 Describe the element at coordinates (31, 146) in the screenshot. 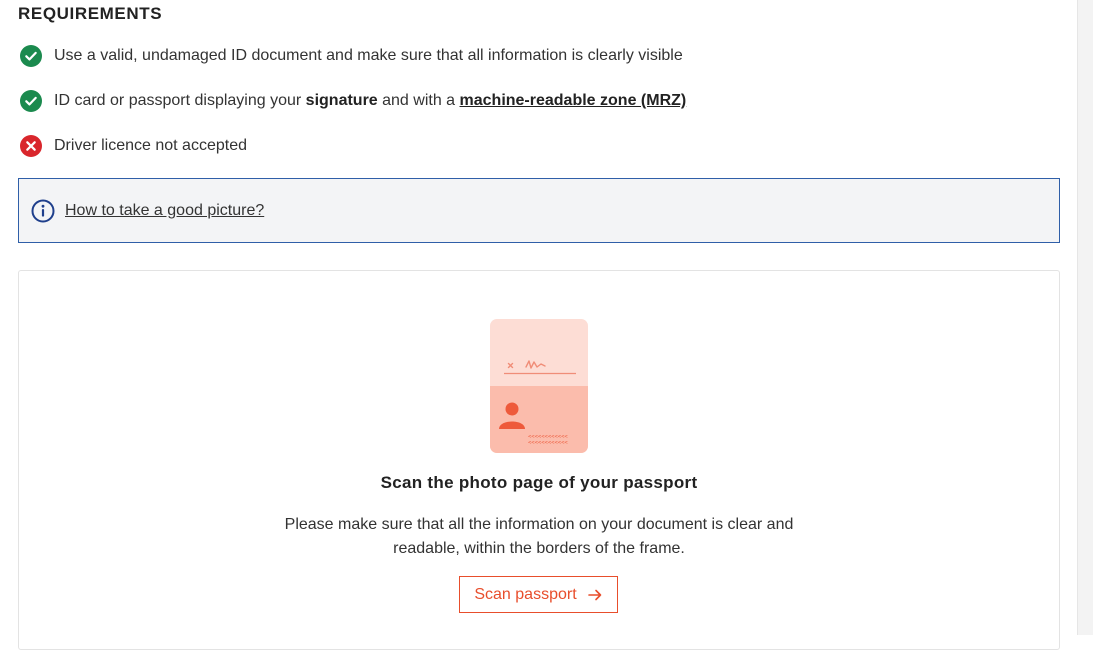

I see `x-circle-icon` at that location.